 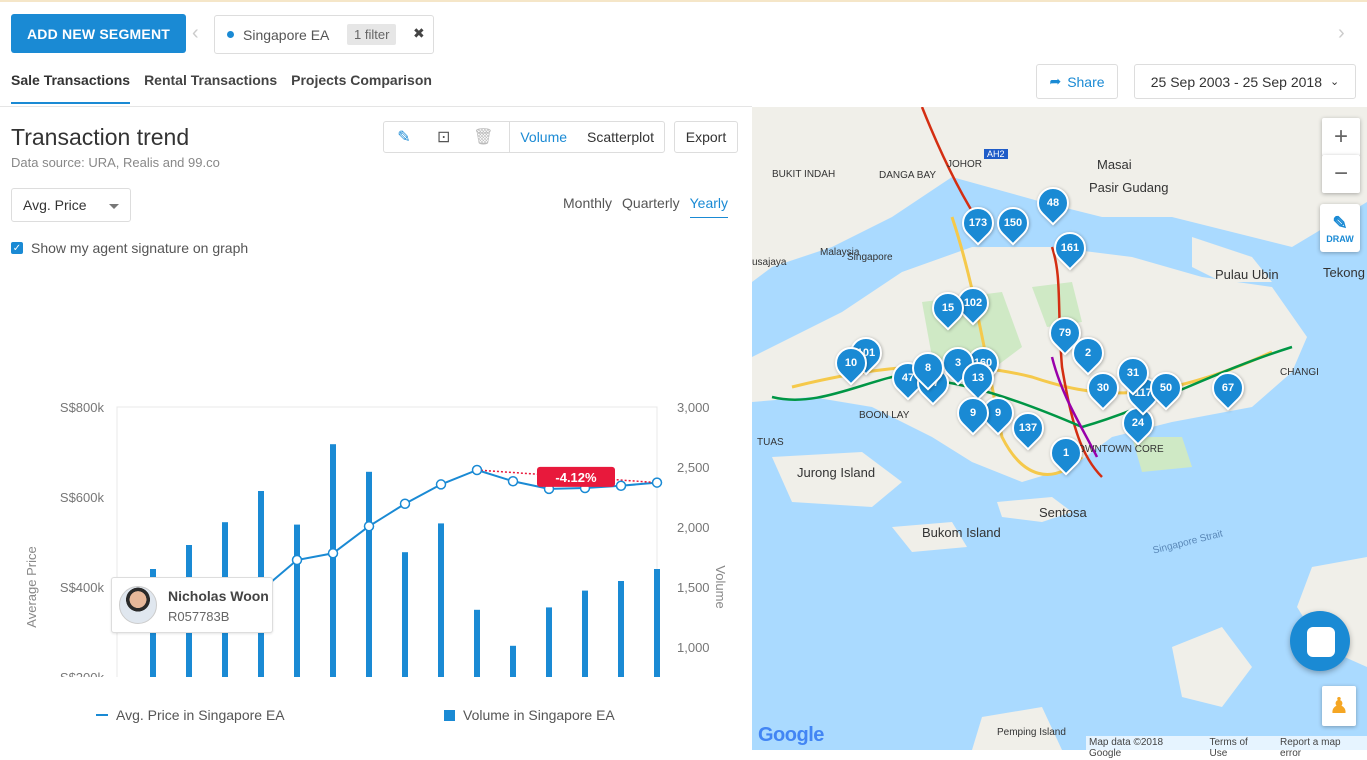 What do you see at coordinates (98, 33) in the screenshot?
I see `add-new-segment-button: ADD NEW SEGMENT` at bounding box center [98, 33].